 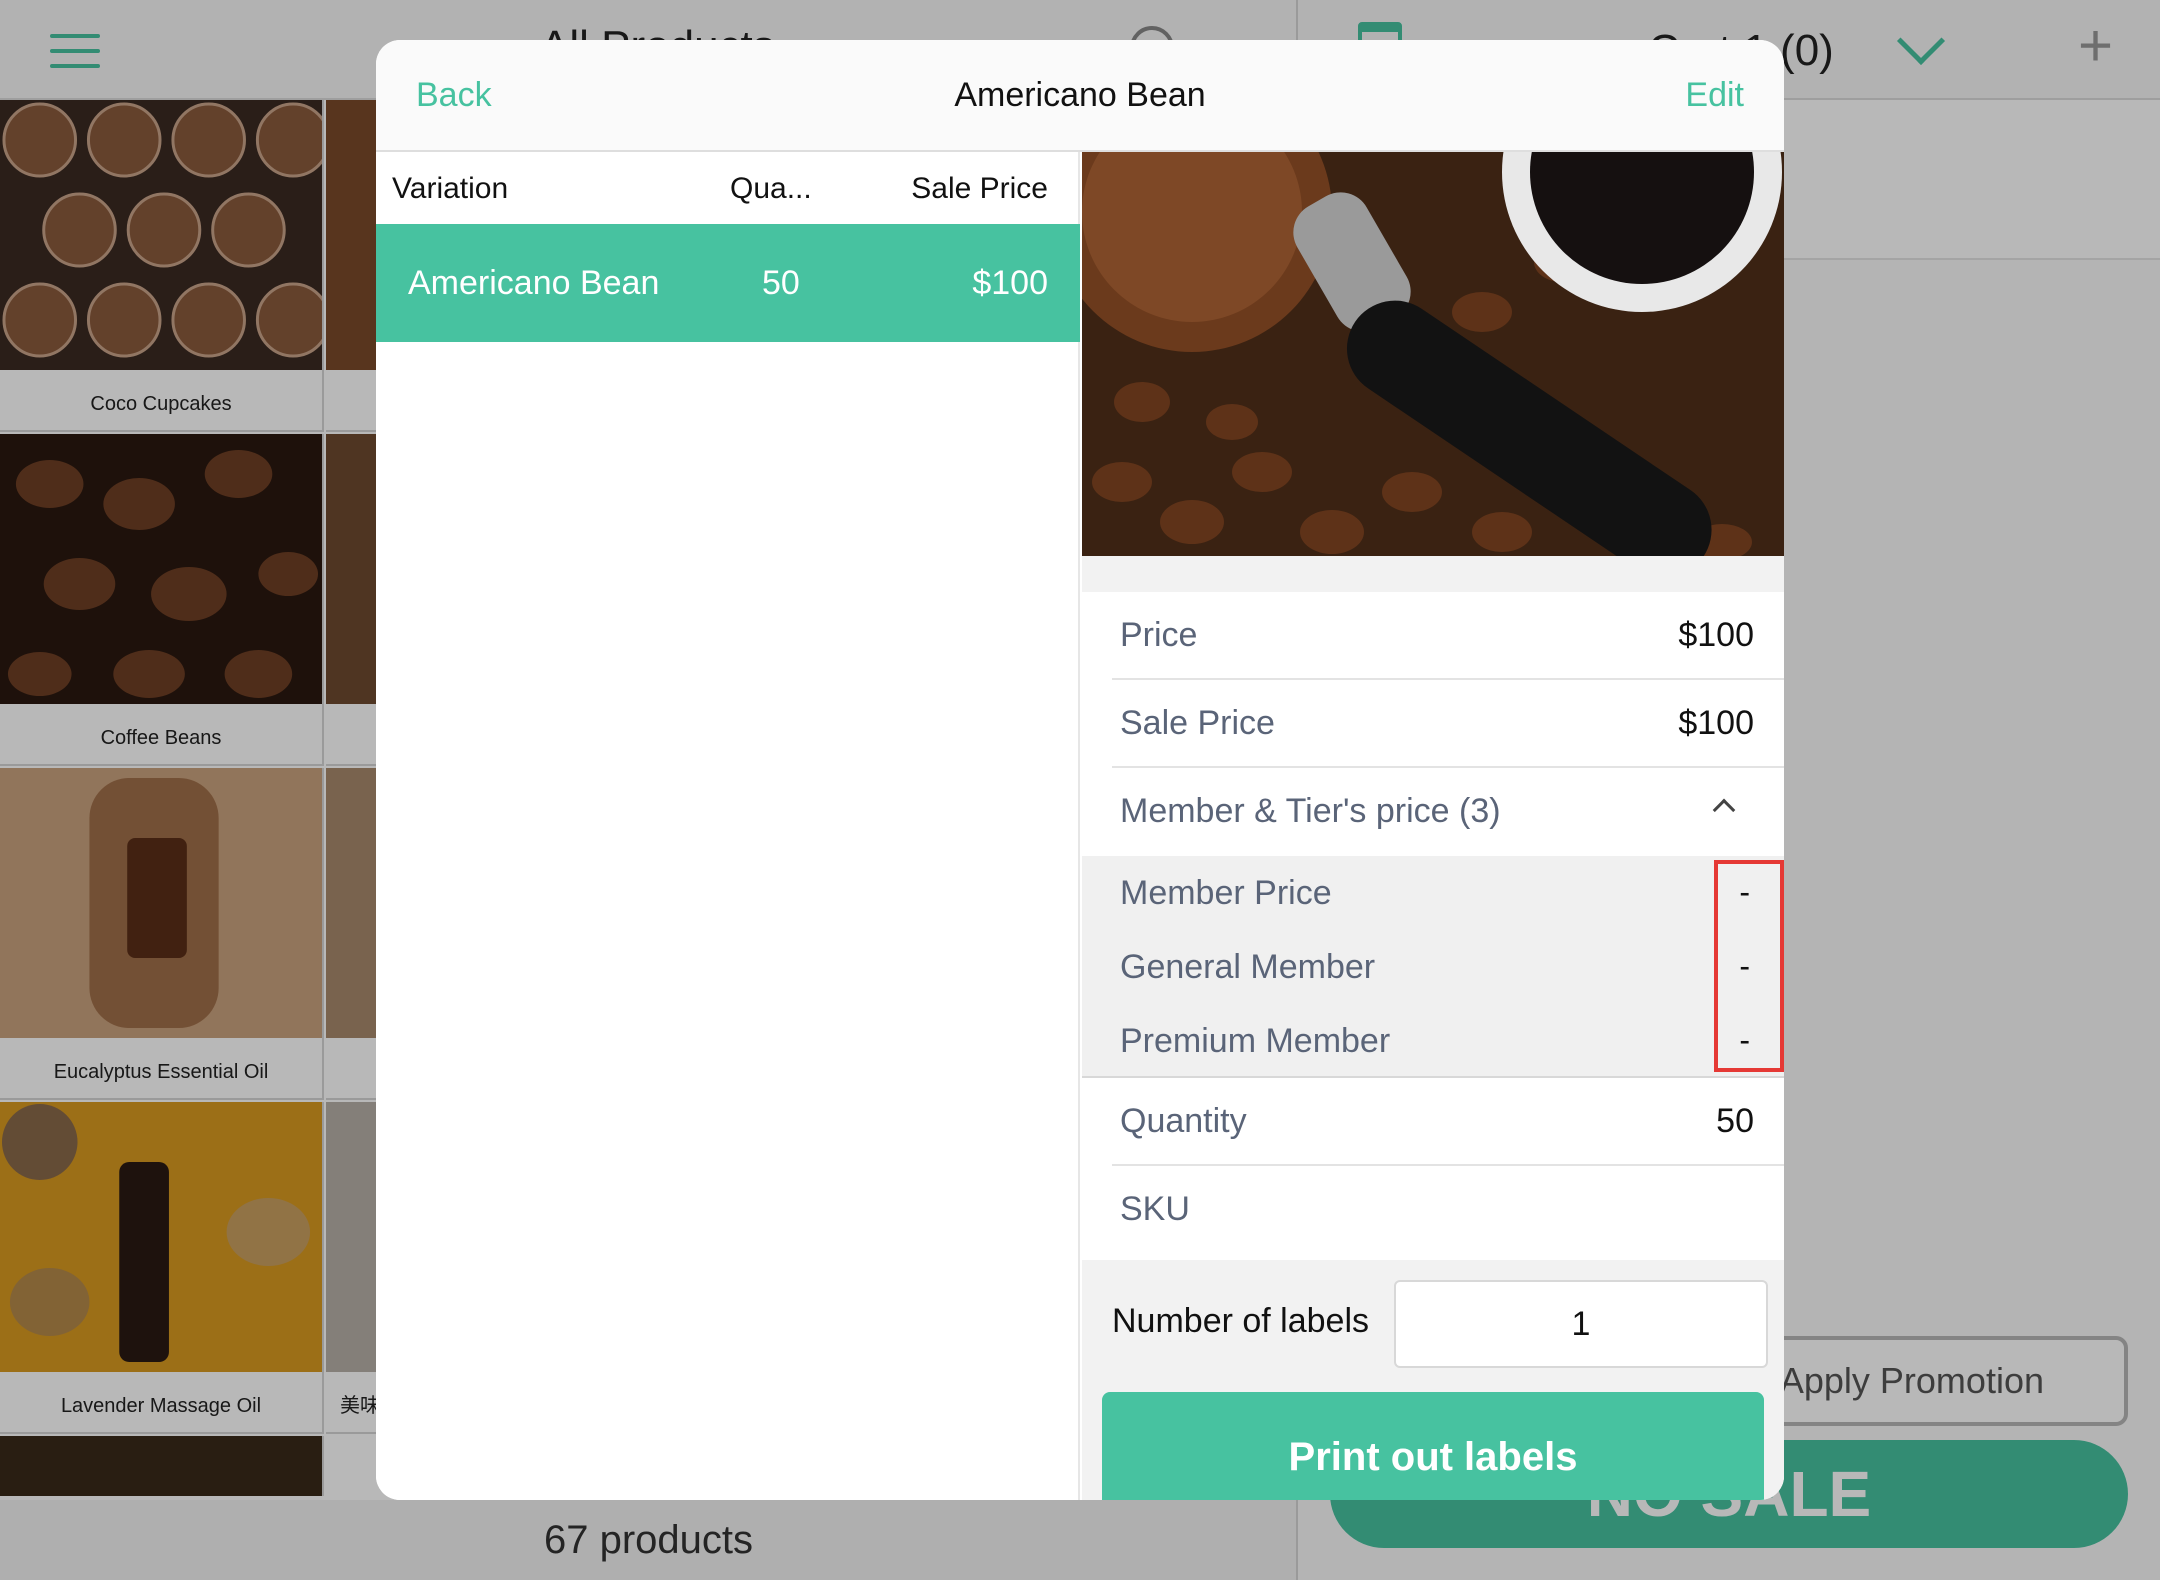 I want to click on modal-header: Americano Bean Back Edit, so click(x=1080, y=96).